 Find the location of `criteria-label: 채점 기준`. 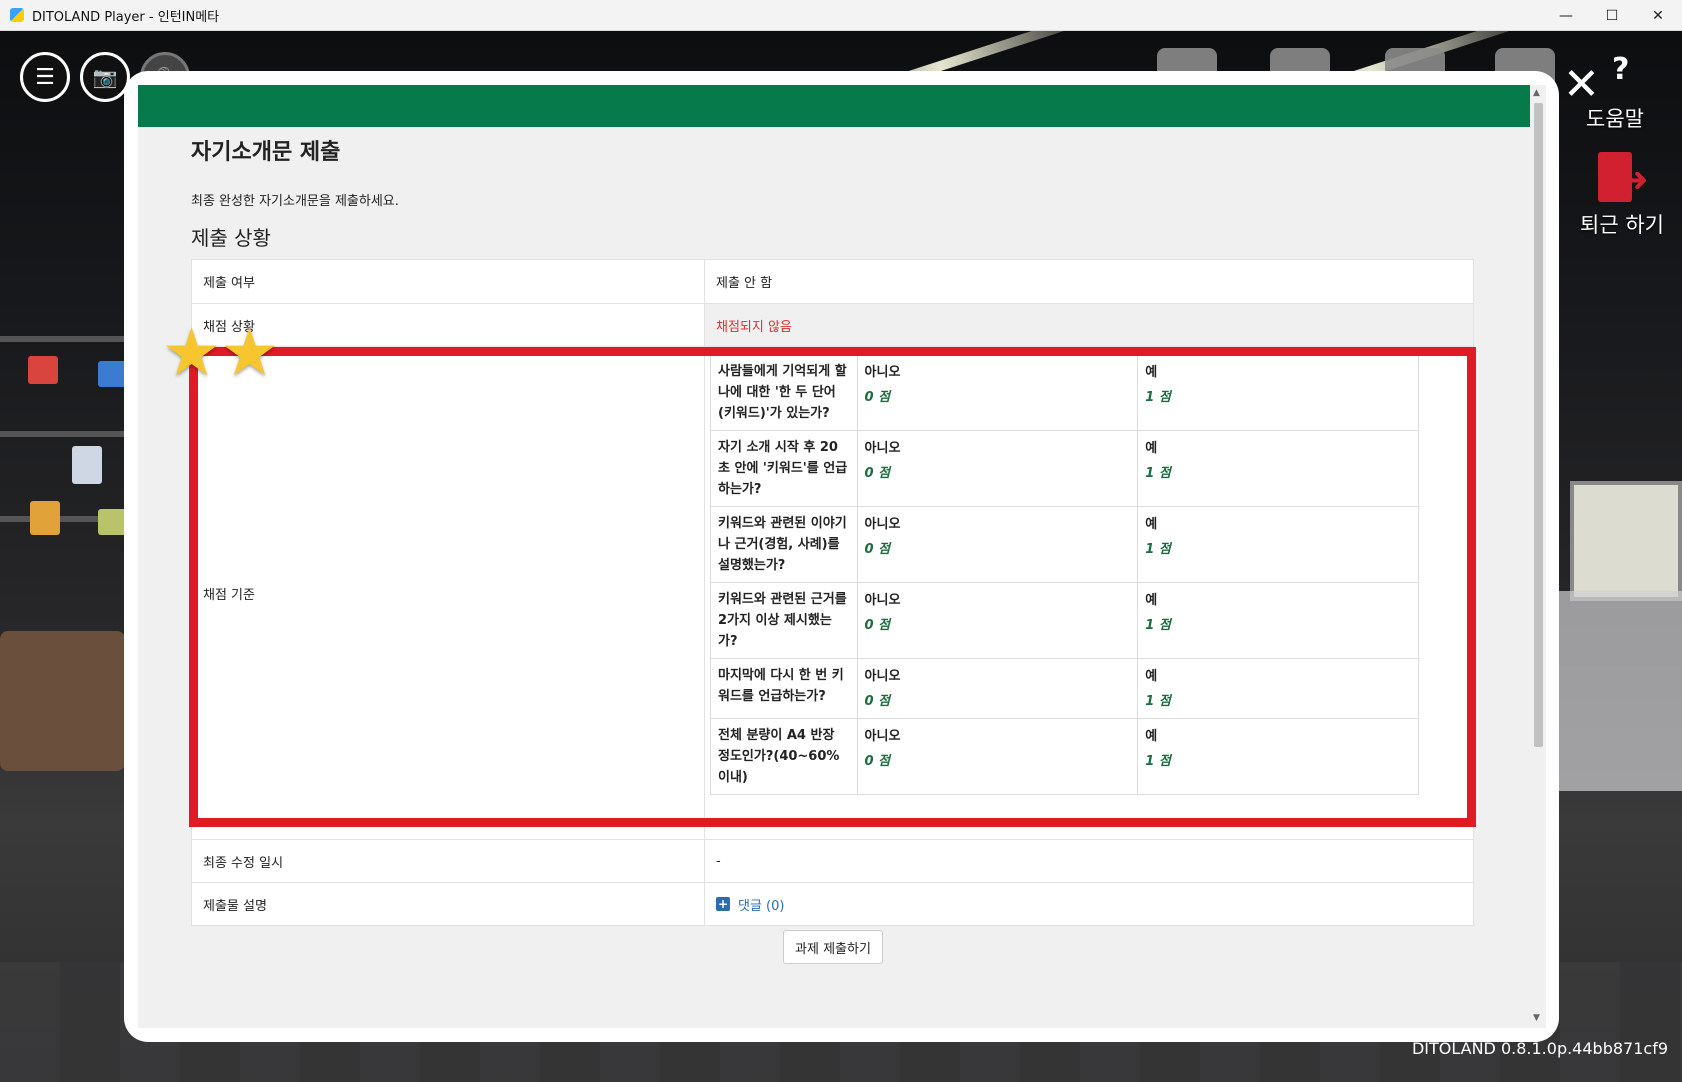

criteria-label: 채점 기준 is located at coordinates (448, 593).